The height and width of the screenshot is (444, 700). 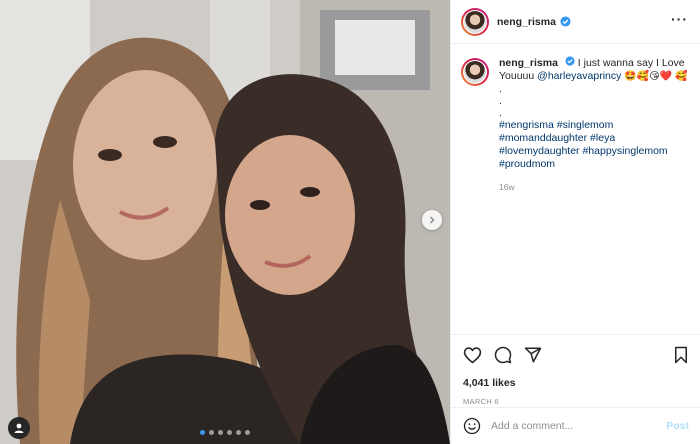 What do you see at coordinates (648, 76) in the screenshot?
I see `caption-emojis: 🤩🥰😘❤️` at bounding box center [648, 76].